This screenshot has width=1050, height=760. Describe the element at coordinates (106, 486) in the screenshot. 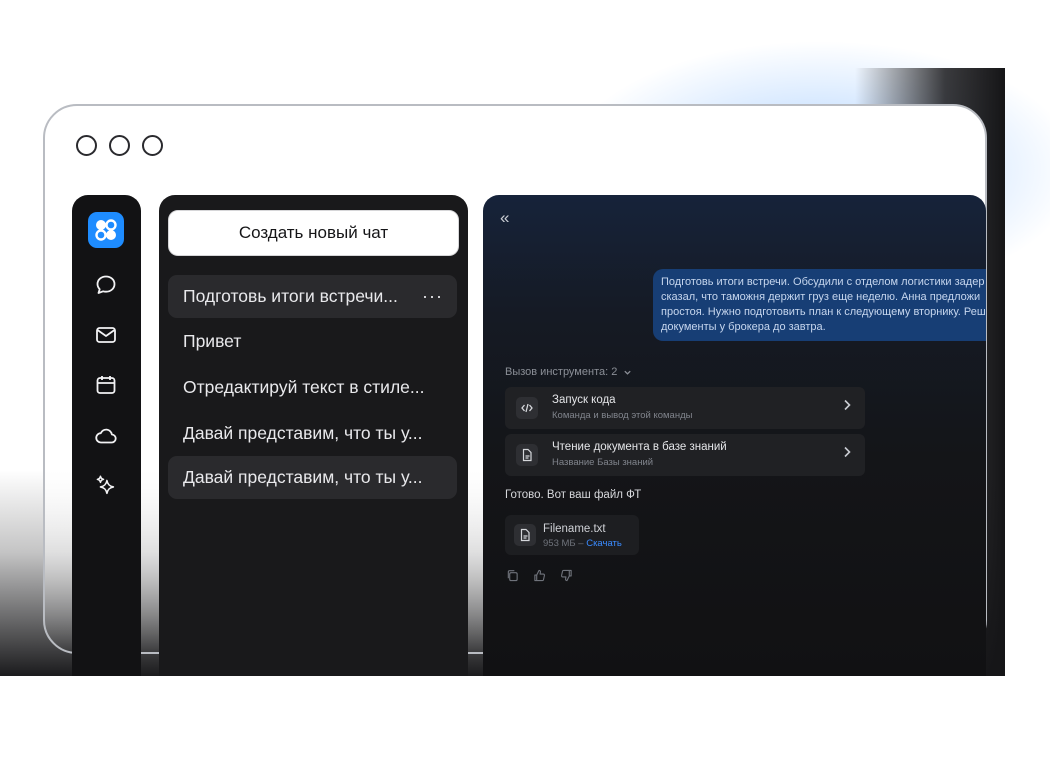

I see `sparkles-icon` at that location.